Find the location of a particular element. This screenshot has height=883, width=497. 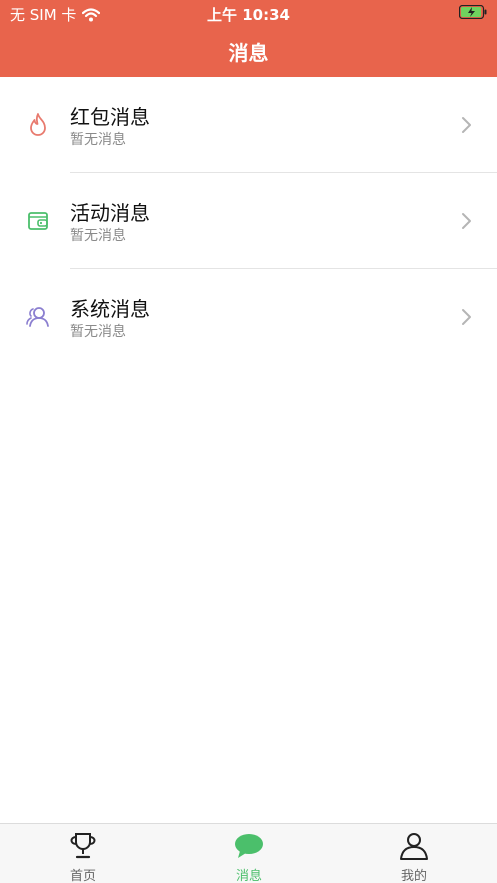

trophy-icon is located at coordinates (83, 846).